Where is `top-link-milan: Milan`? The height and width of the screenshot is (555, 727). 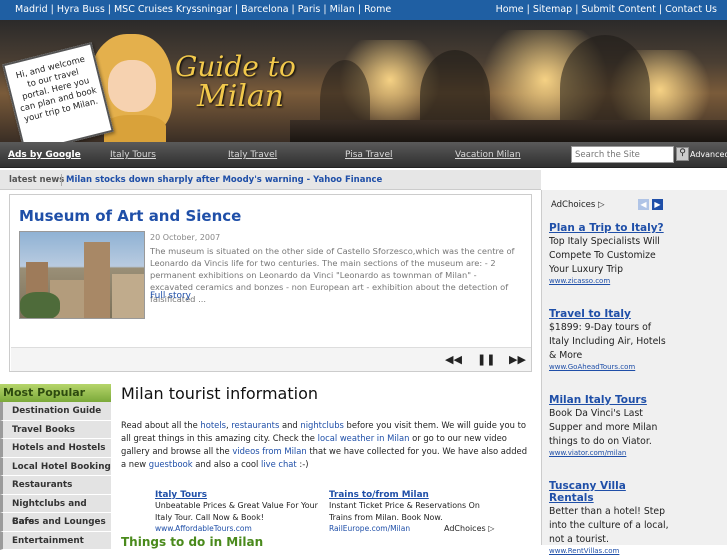 top-link-milan: Milan is located at coordinates (342, 9).